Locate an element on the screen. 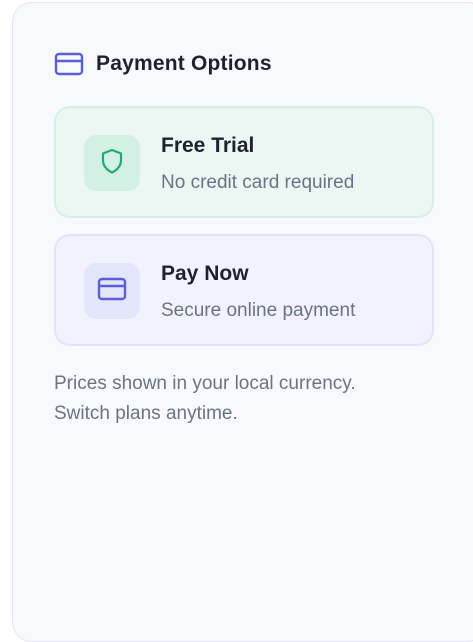 This screenshot has height=642, width=473. shield-icon is located at coordinates (112, 163).